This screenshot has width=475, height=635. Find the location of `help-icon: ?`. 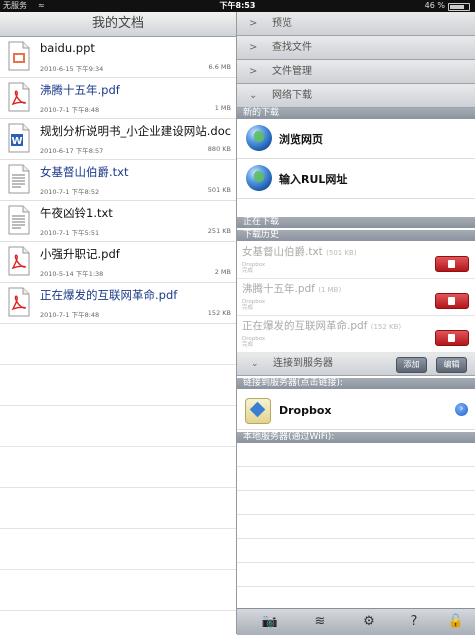

help-icon: ? is located at coordinates (414, 622).